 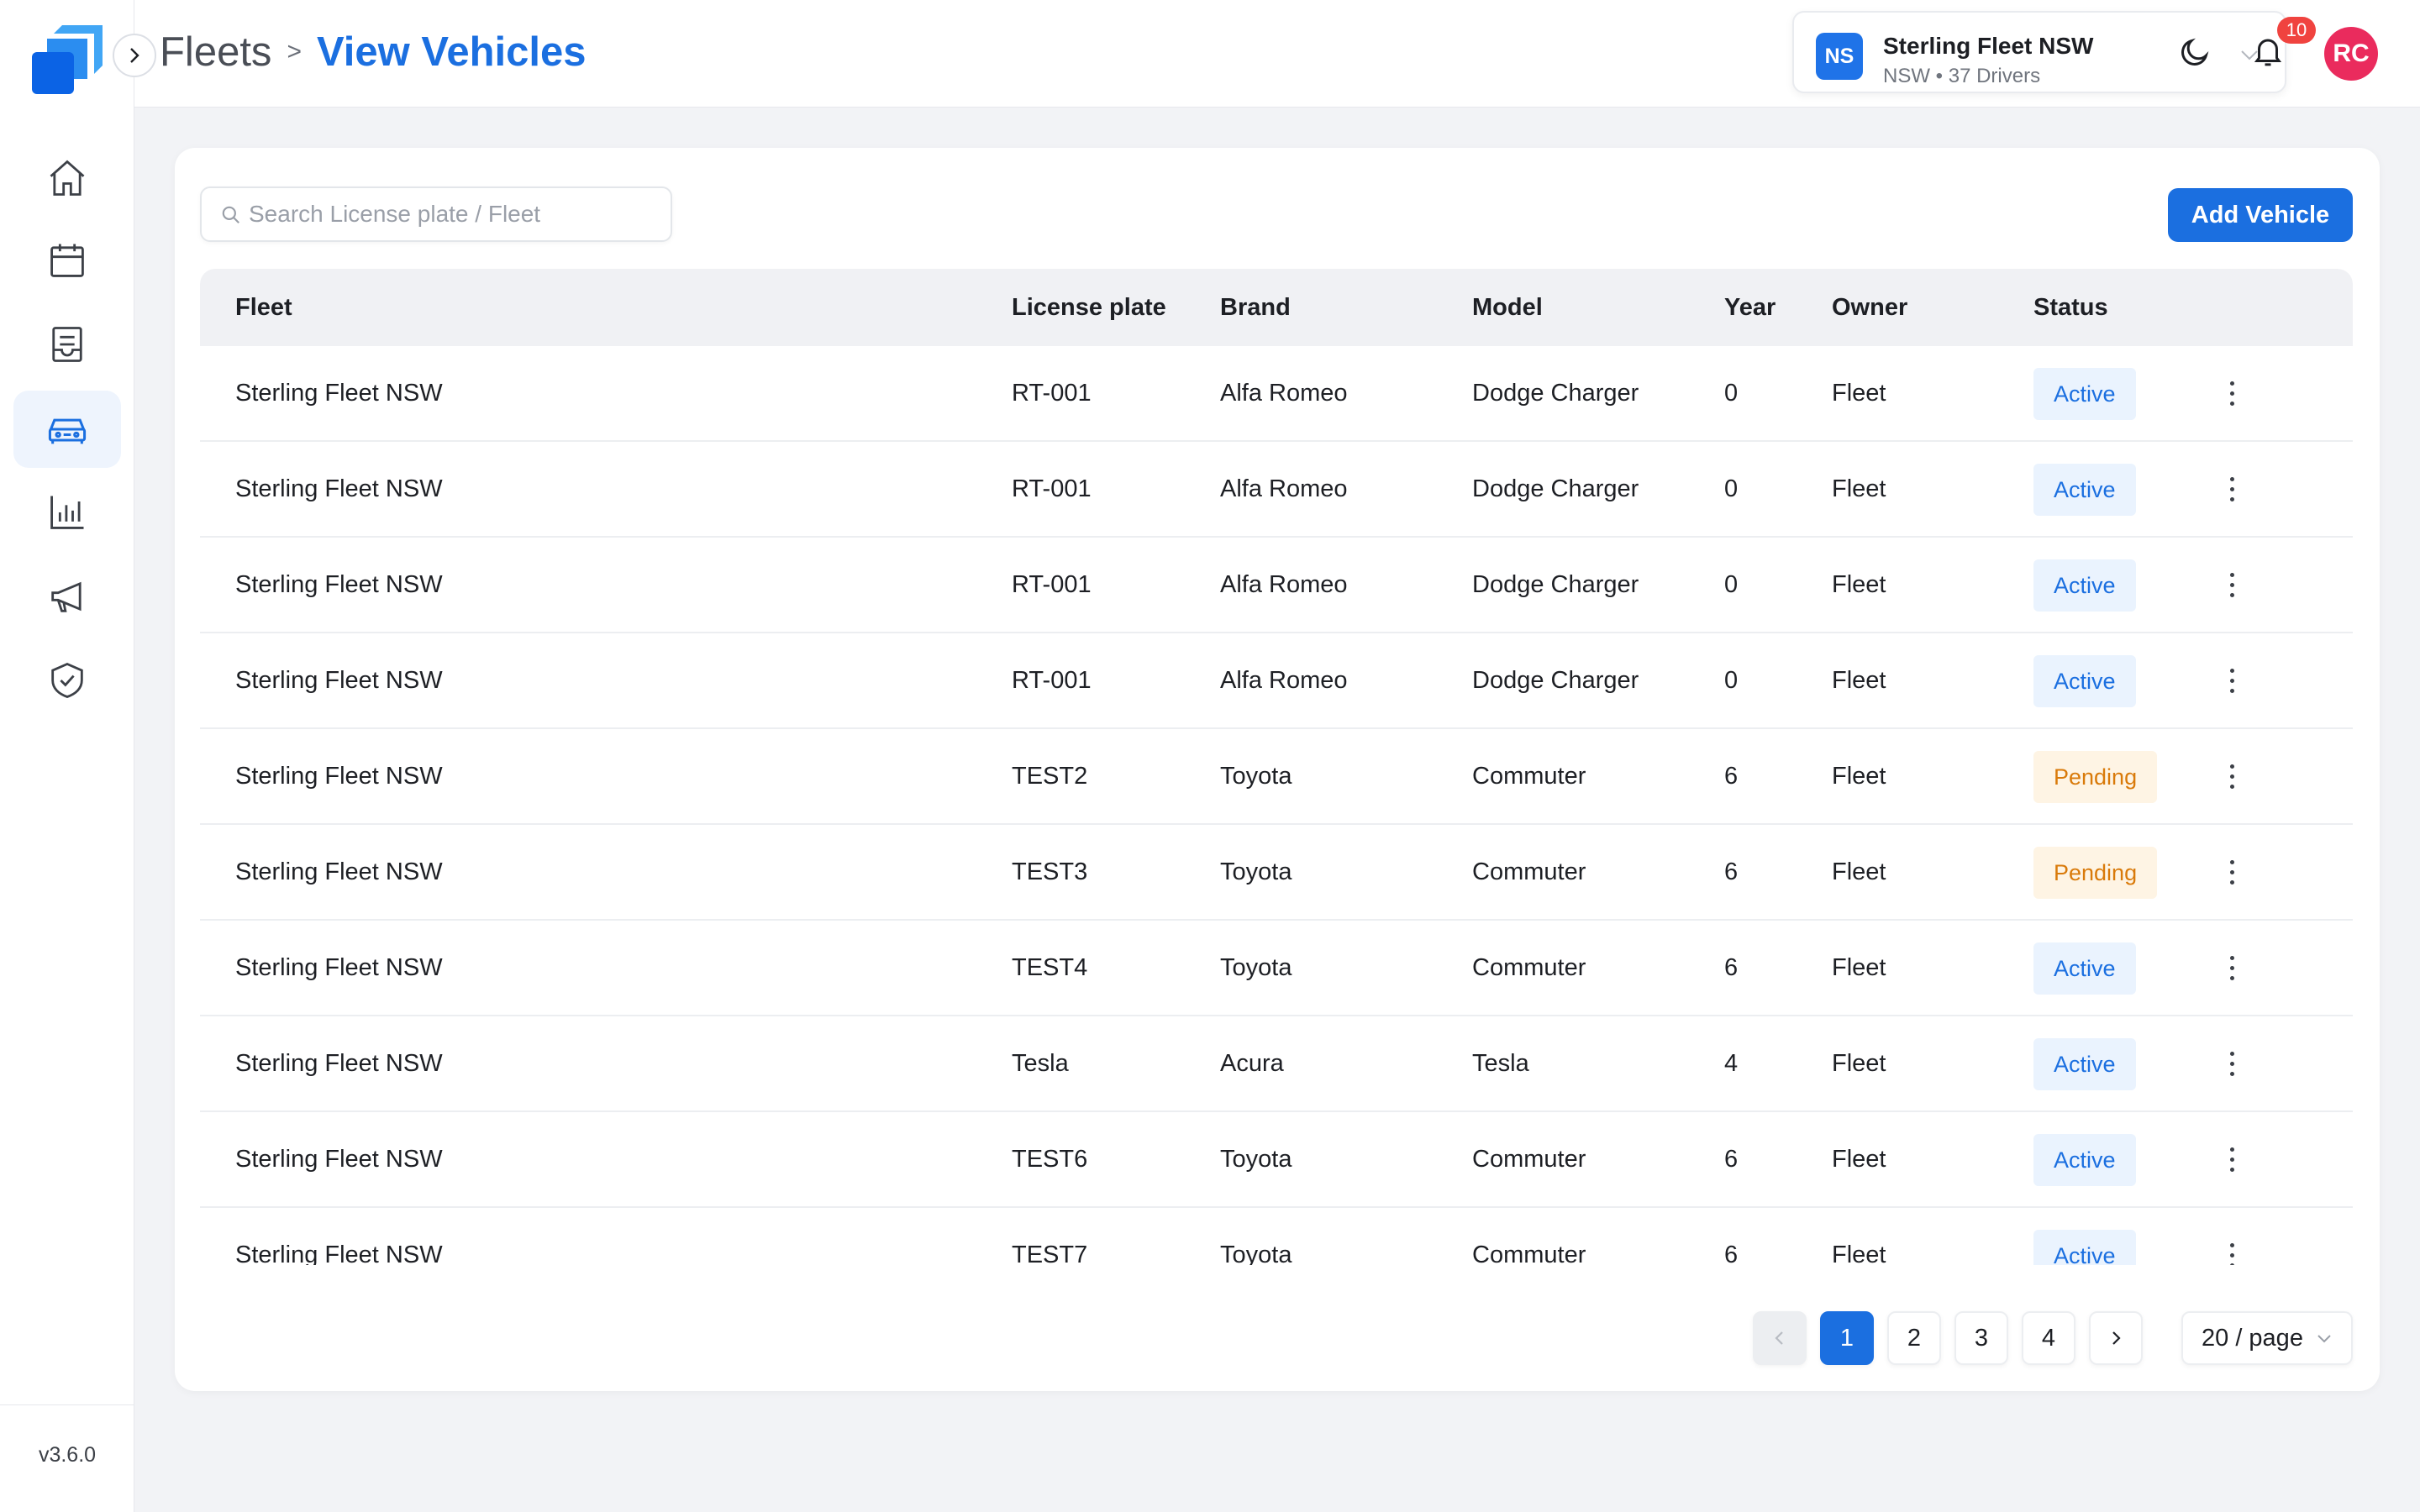 What do you see at coordinates (67, 512) in the screenshot?
I see `sidebar-item-reports` at bounding box center [67, 512].